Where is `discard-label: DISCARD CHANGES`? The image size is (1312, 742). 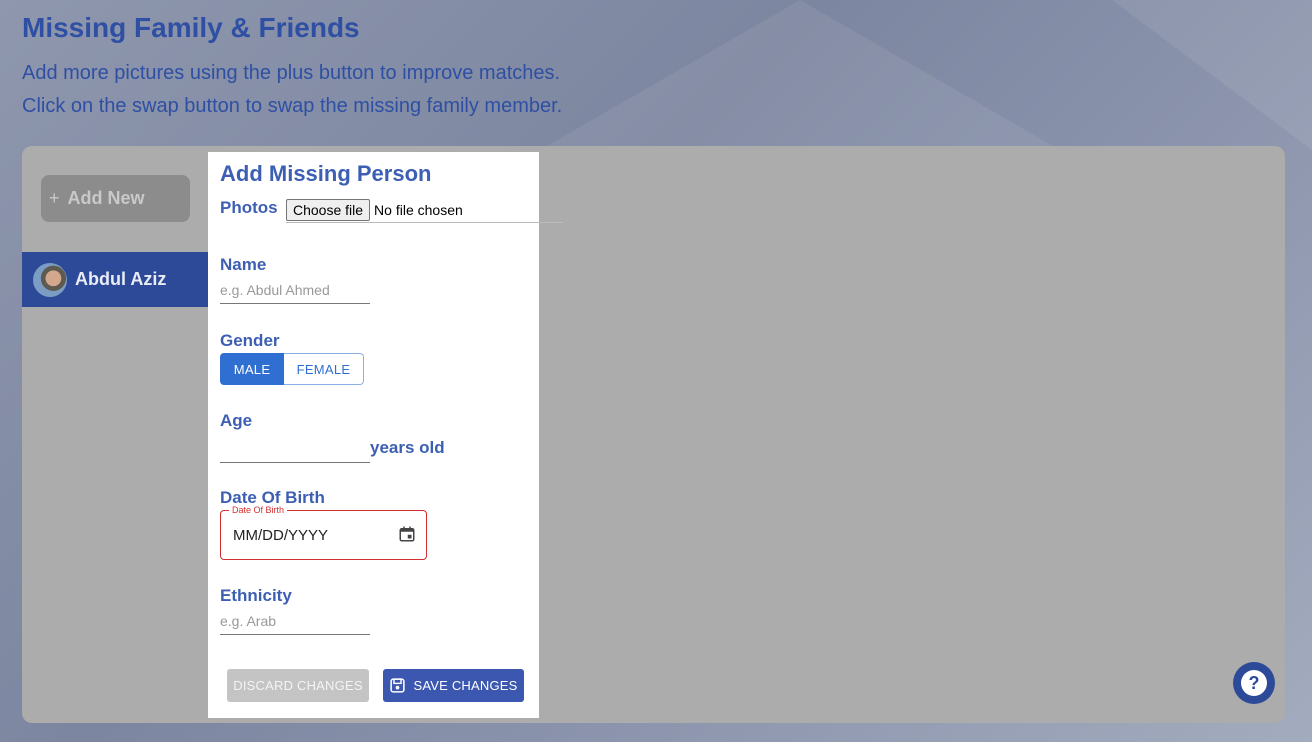
discard-label: DISCARD CHANGES is located at coordinates (298, 685).